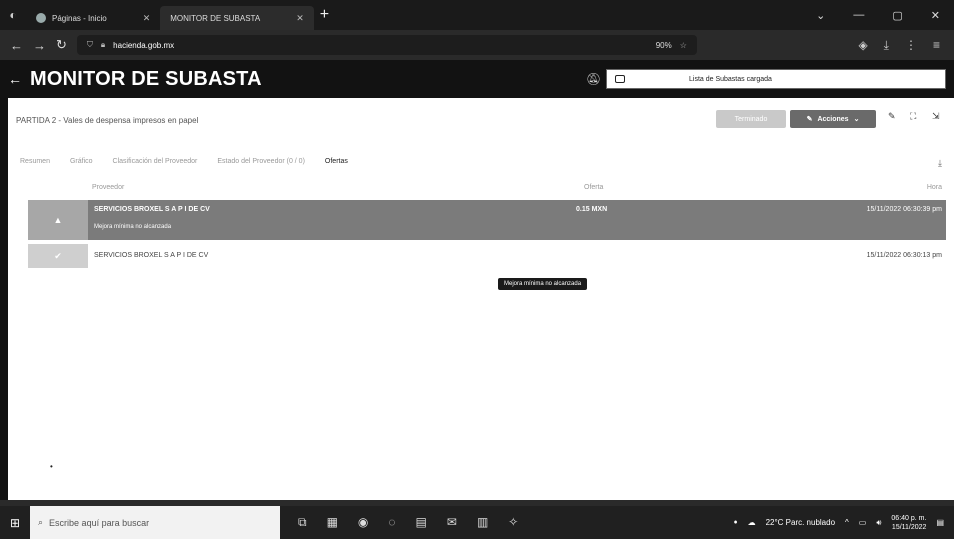 Image resolution: width=954 pixels, height=539 pixels. What do you see at coordinates (940, 163) in the screenshot?
I see `export-download-icon: ⤓` at bounding box center [940, 163].